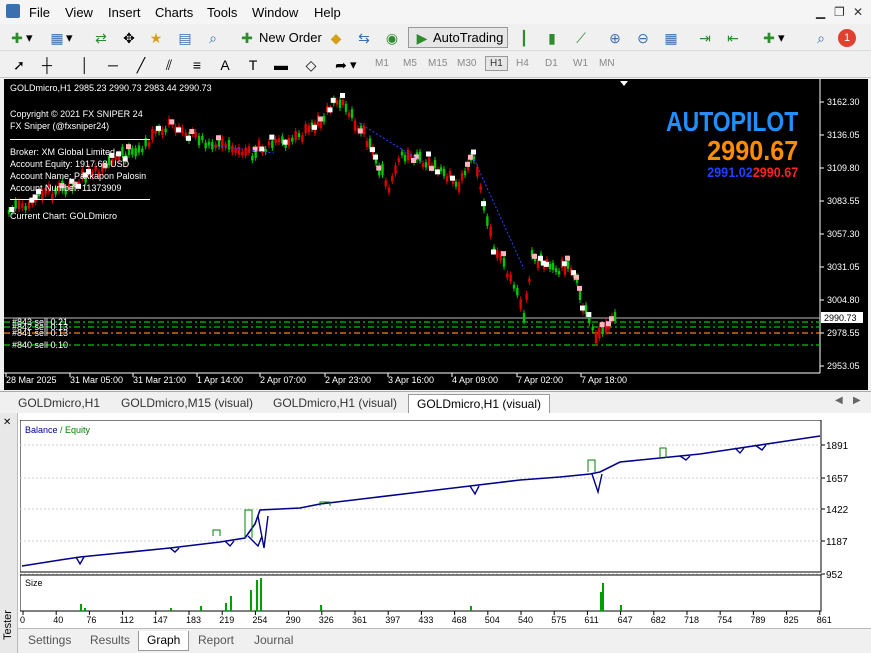  What do you see at coordinates (273, 641) in the screenshot?
I see `tab-journal: Journal` at bounding box center [273, 641].